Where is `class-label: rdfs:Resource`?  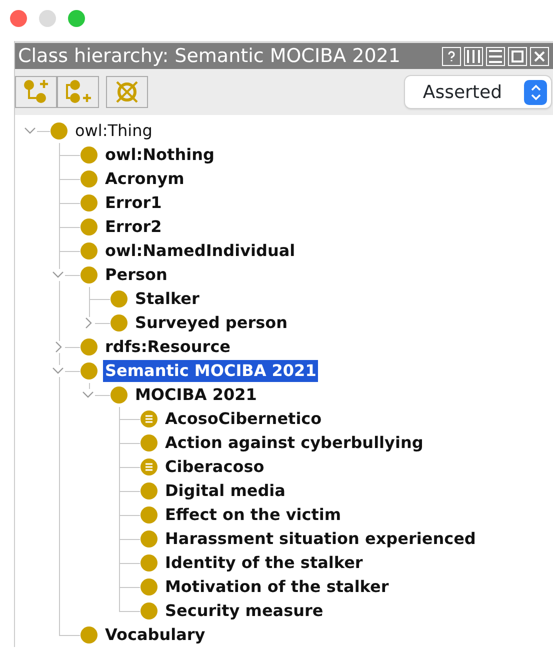
class-label: rdfs:Resource is located at coordinates (168, 347).